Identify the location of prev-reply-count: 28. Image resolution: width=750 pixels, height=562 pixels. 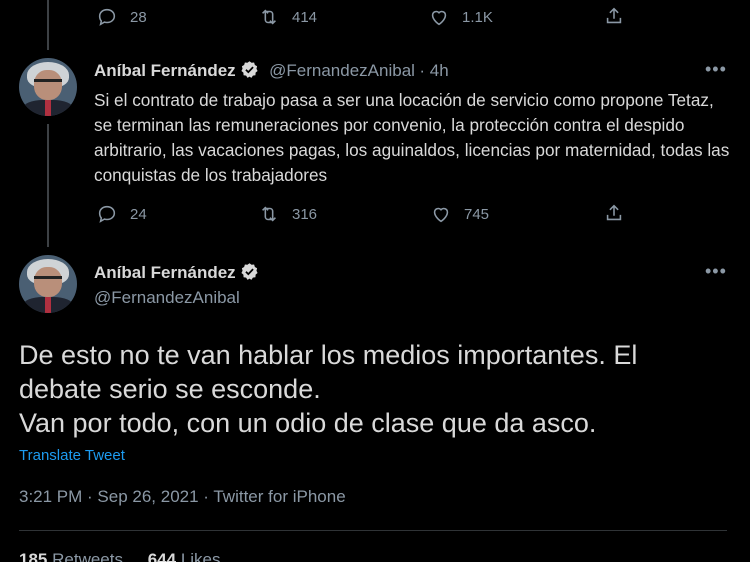
(138, 17).